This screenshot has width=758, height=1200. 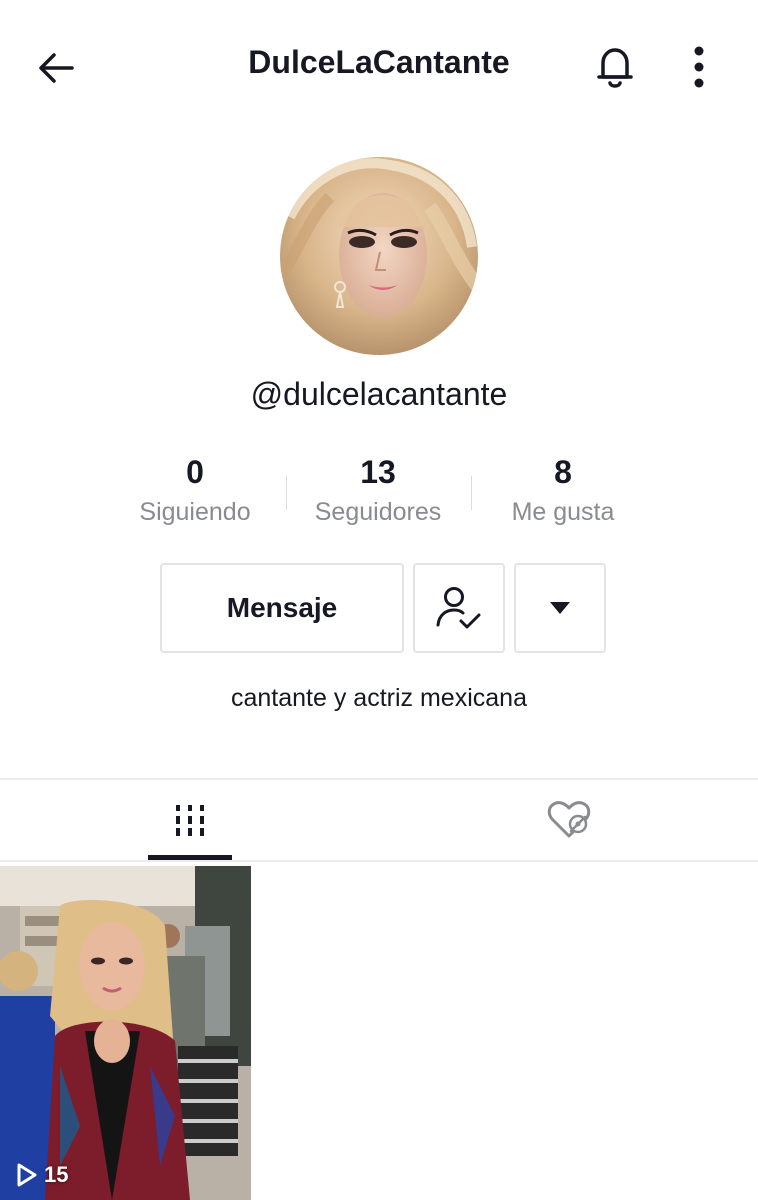 I want to click on caret-down-icon, so click(x=560, y=608).